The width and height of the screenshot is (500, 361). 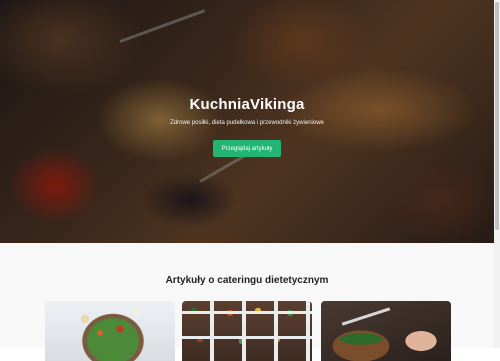 I want to click on page-scrollbar, so click(x=497, y=174).